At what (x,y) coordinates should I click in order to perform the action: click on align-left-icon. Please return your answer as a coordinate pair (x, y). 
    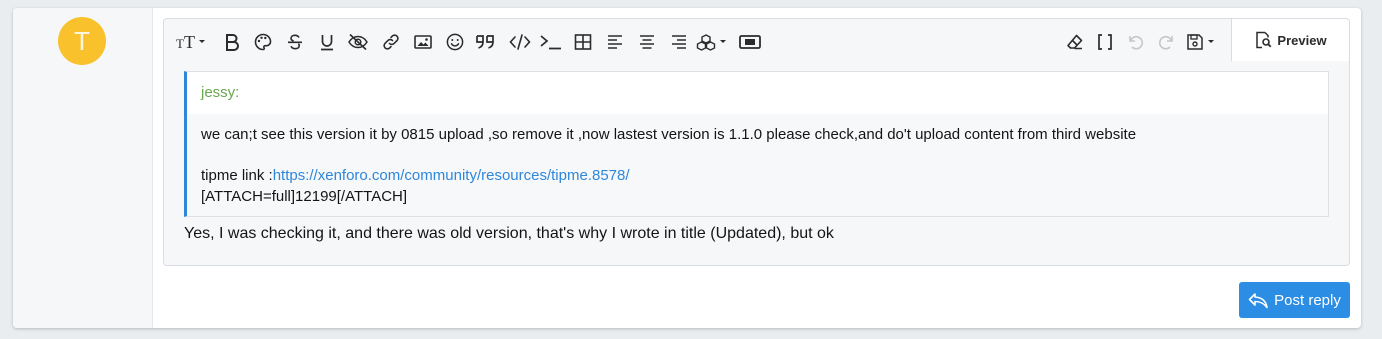
    Looking at the image, I should click on (615, 42).